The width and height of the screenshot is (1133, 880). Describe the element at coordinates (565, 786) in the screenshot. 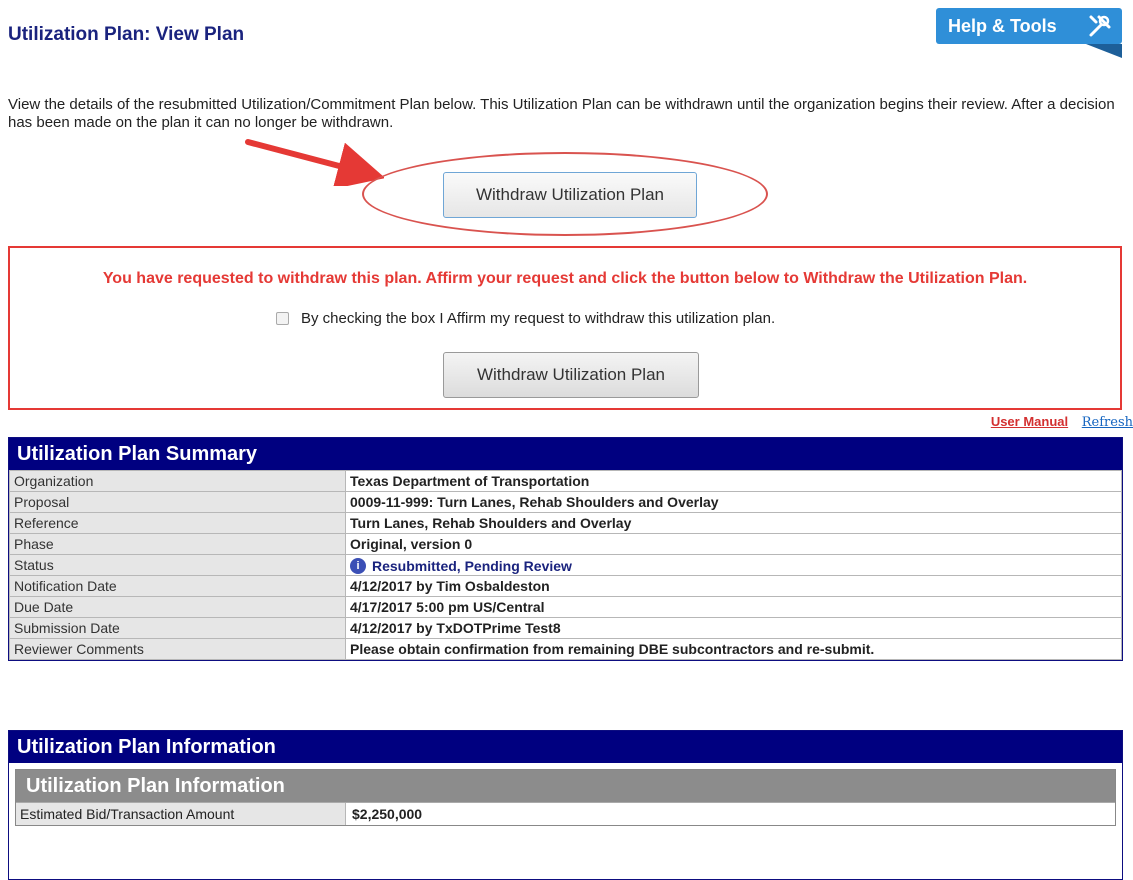

I see `information-sub-title: Utilization Plan Information` at that location.